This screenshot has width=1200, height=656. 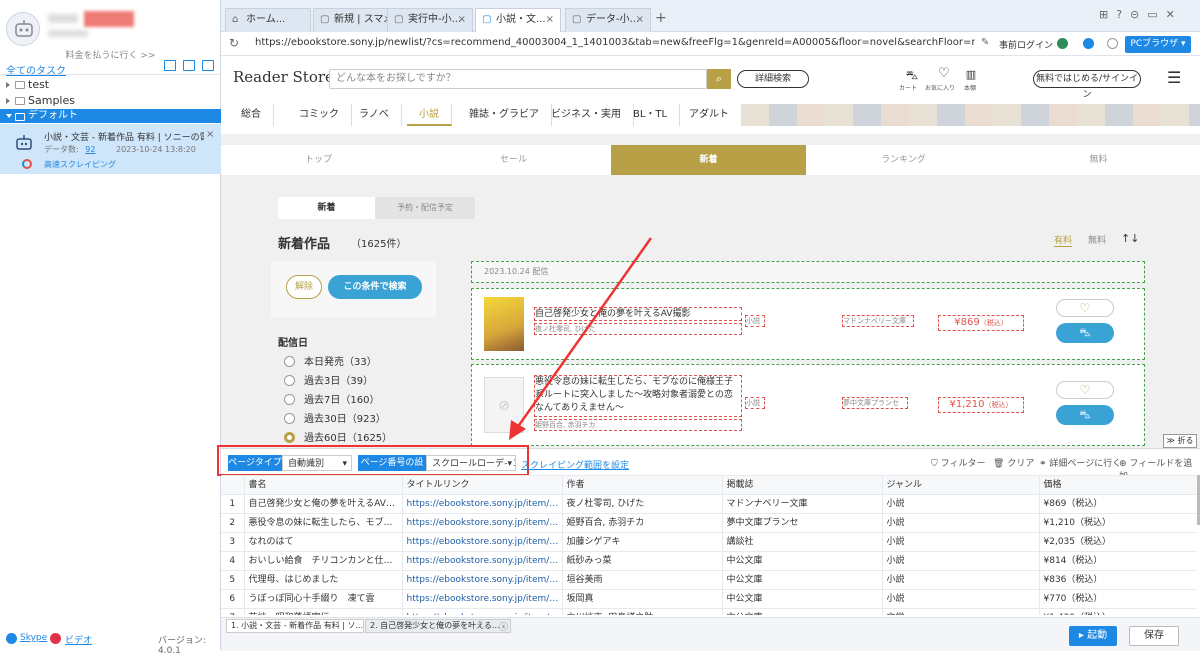 What do you see at coordinates (575, 464) in the screenshot?
I see `scrape-range-link: スクレイピング範囲を設定` at bounding box center [575, 464].